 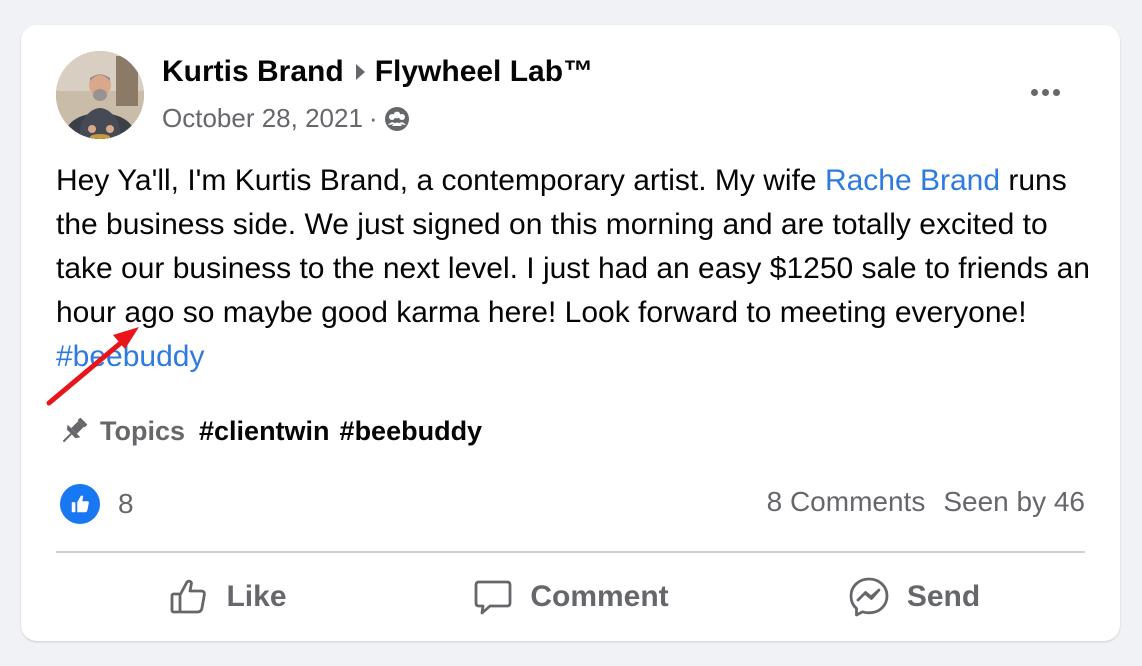 I want to click on topic-tag-clientwin: #clientwin, so click(x=264, y=431).